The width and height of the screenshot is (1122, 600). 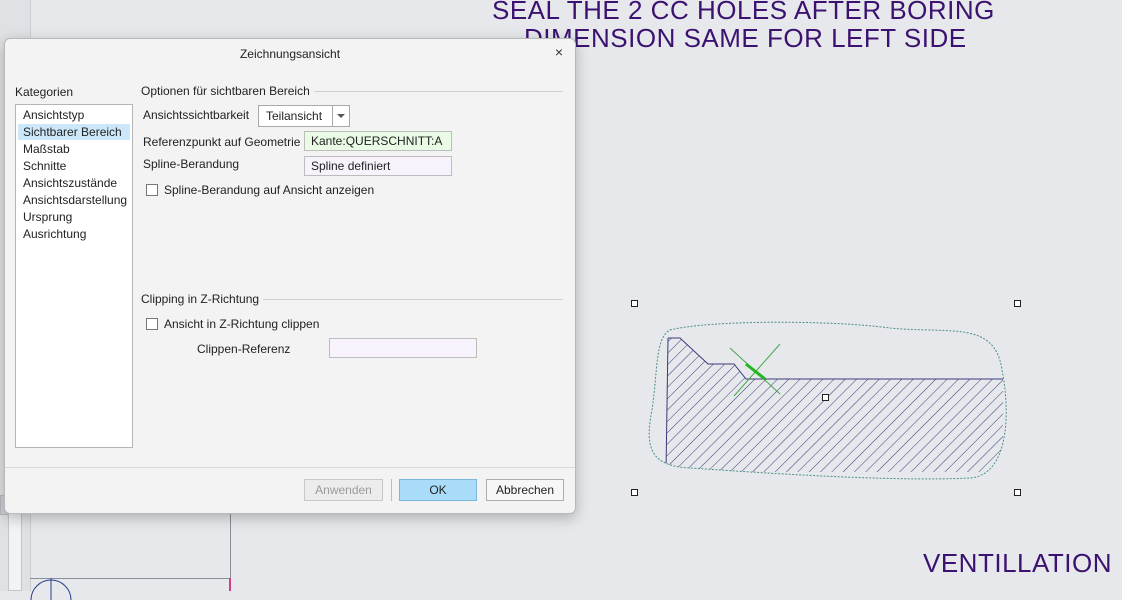 I want to click on selection-handle-top-right, so click(x=1017, y=303).